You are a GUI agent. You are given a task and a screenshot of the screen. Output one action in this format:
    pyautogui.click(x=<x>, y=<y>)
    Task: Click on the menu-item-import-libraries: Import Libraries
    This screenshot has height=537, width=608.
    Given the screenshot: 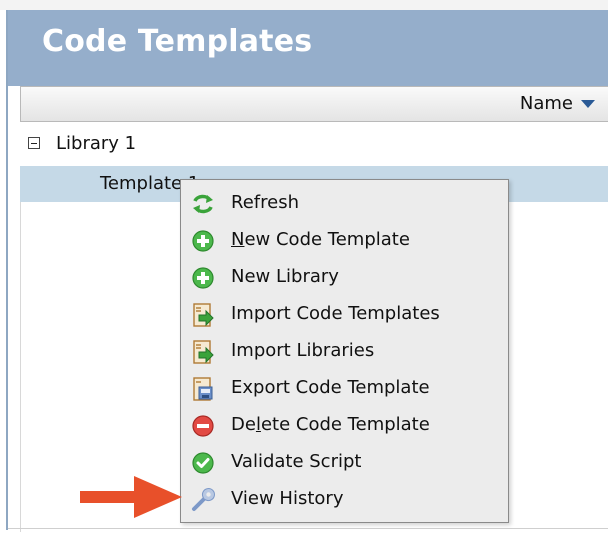 What is the action you would take?
    pyautogui.click(x=344, y=351)
    